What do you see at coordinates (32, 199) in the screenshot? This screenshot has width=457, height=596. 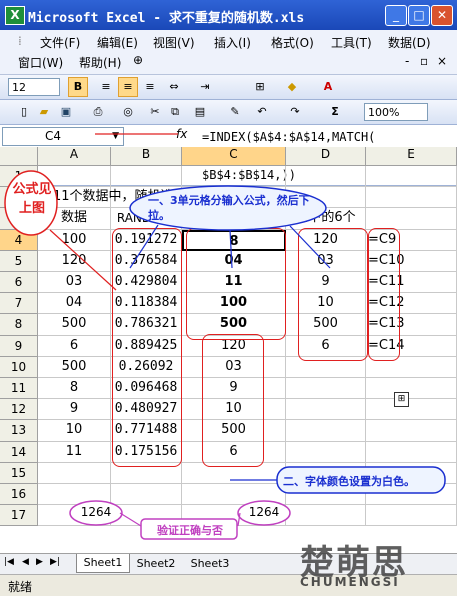 I see `annotation-formula-see-above: 公式见上图` at bounding box center [32, 199].